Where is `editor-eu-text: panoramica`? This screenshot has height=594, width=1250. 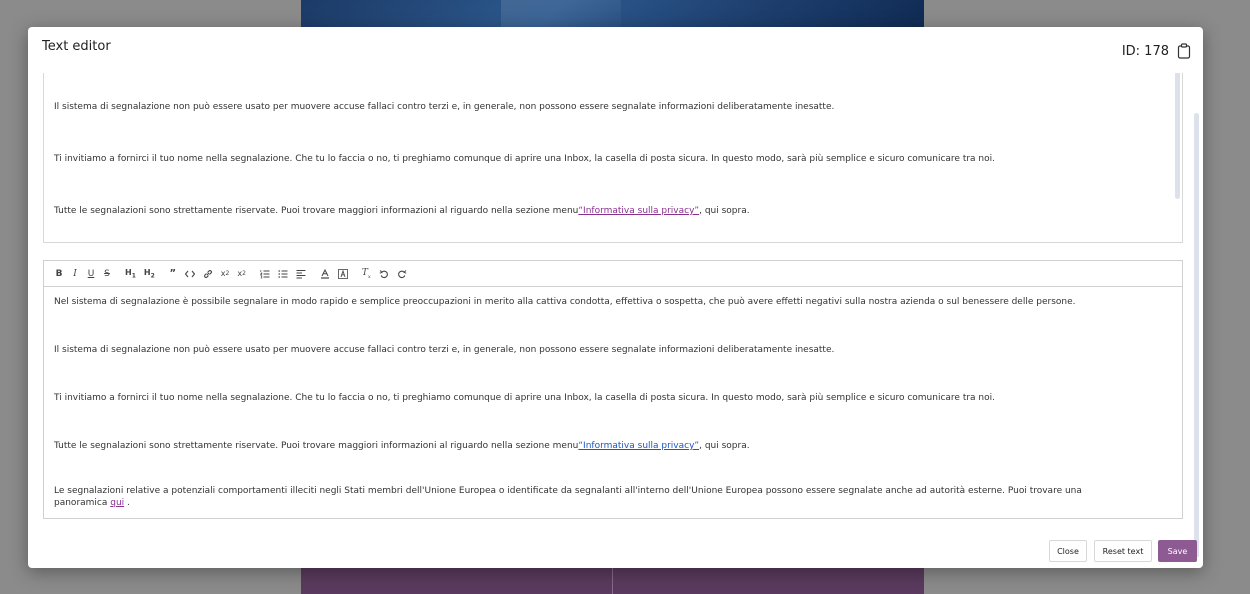
editor-eu-text: panoramica is located at coordinates (82, 503).